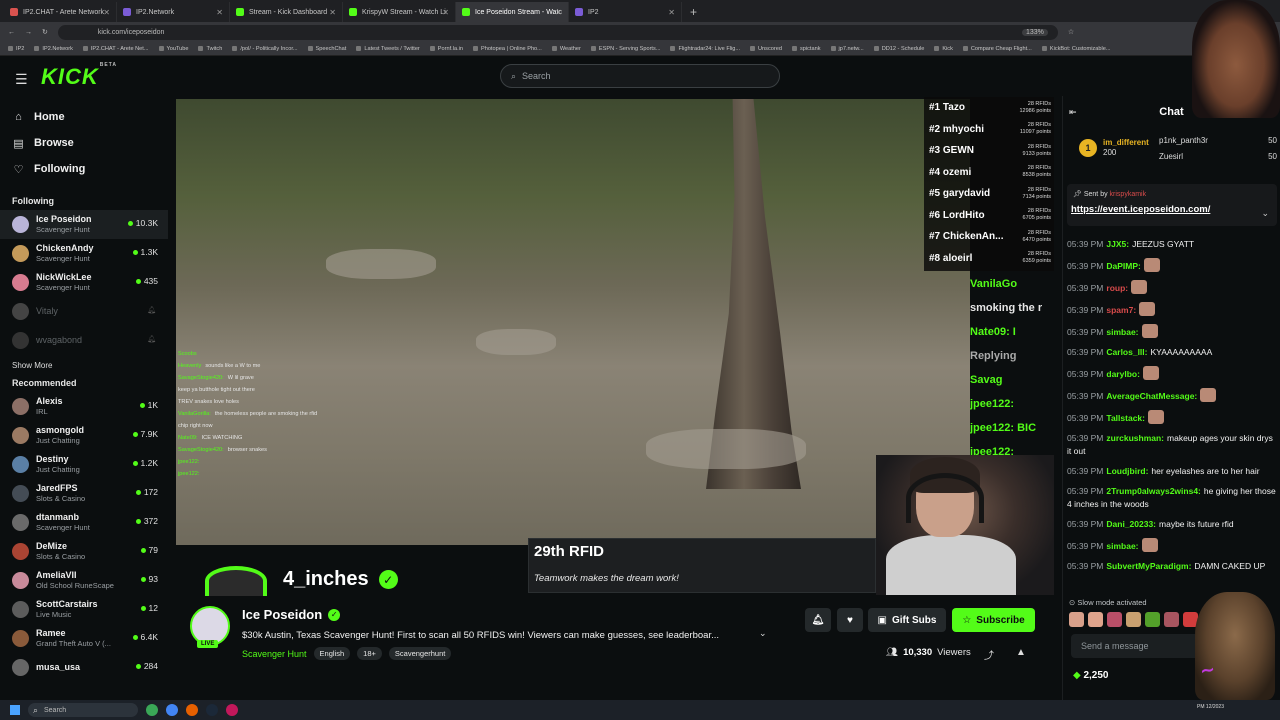  Describe the element at coordinates (327, 49) in the screenshot. I see `bookmark-item: SpeechChat` at that location.